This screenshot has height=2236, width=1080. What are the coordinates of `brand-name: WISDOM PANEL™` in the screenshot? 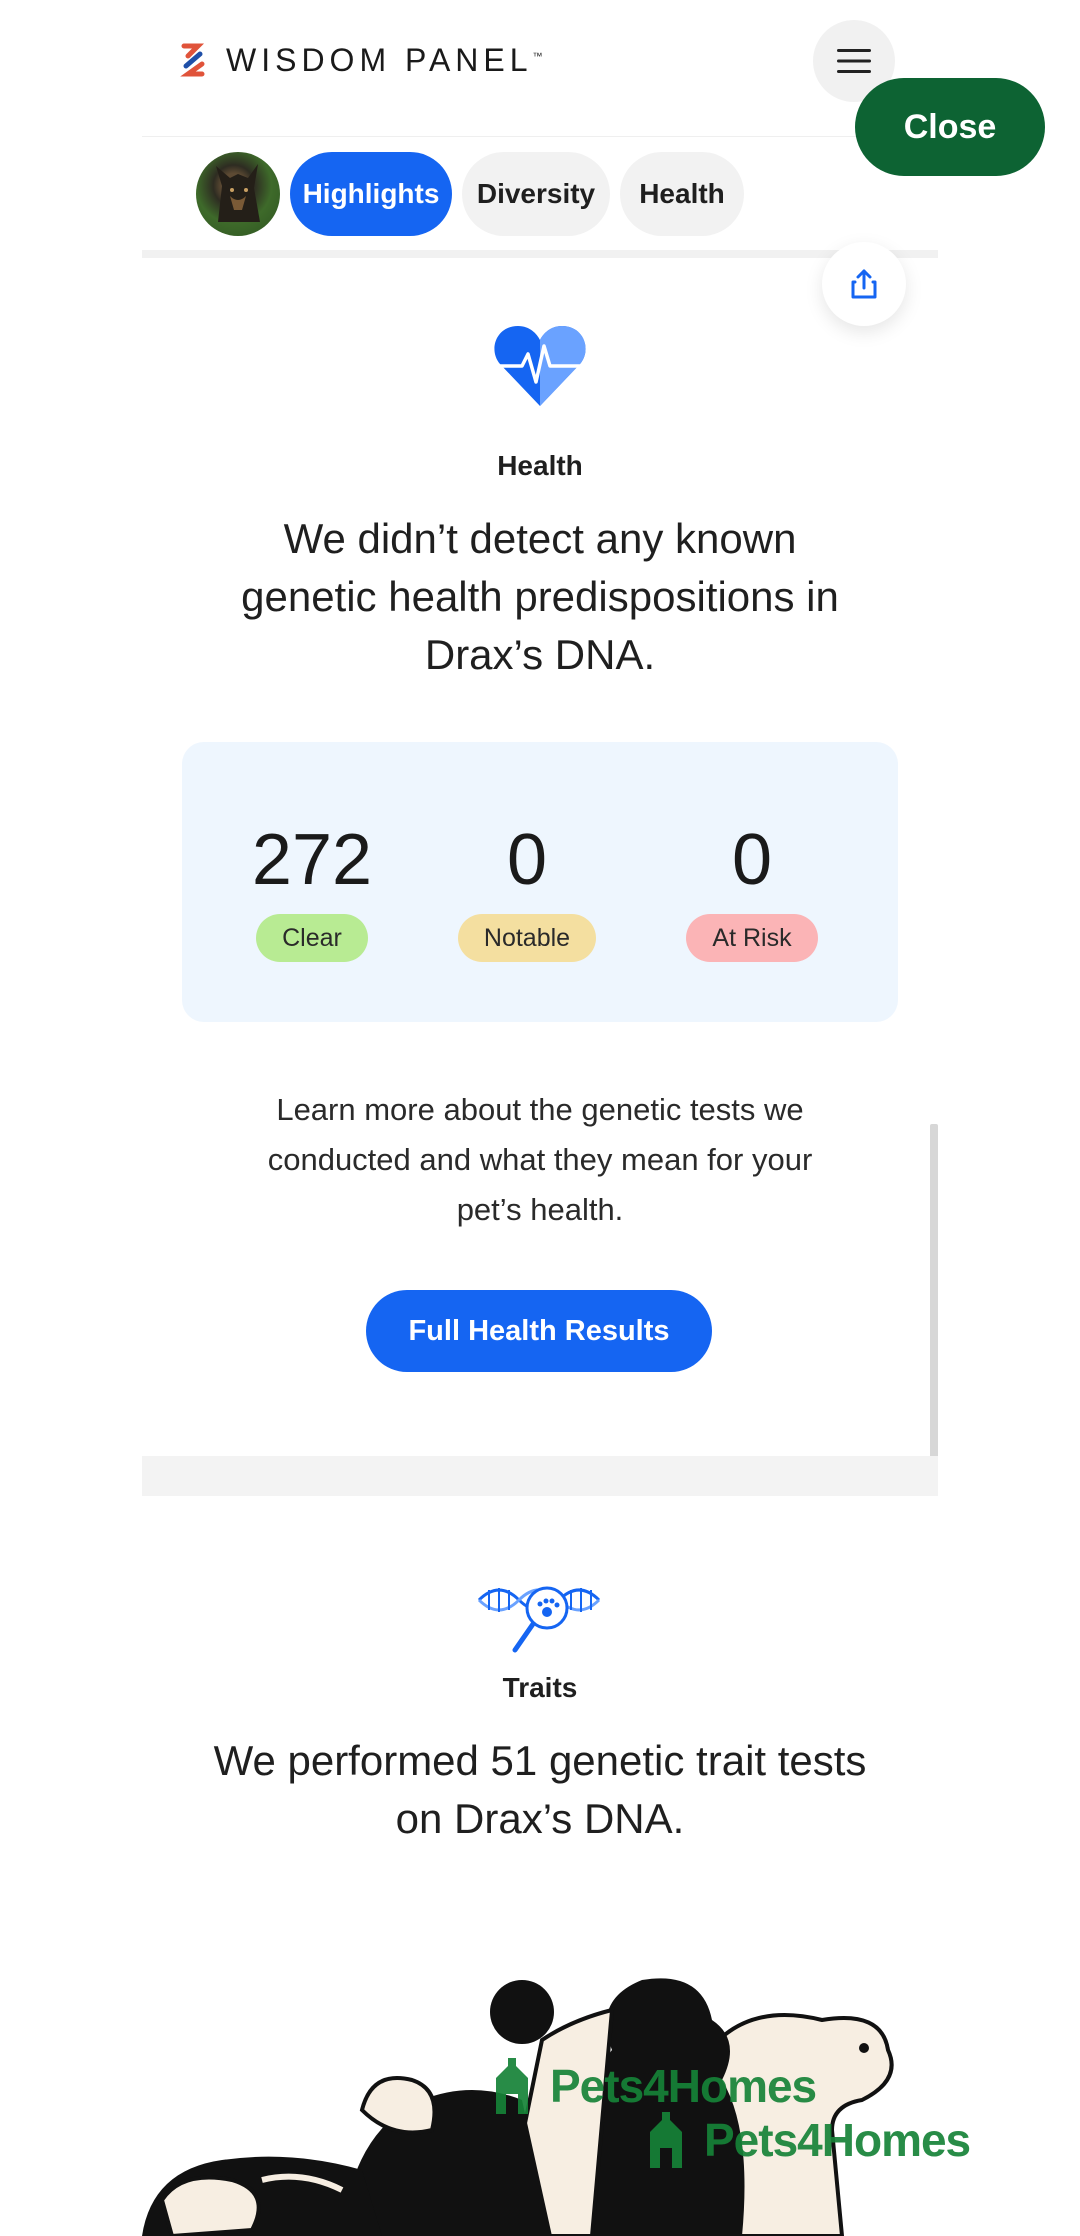 It's located at (384, 59).